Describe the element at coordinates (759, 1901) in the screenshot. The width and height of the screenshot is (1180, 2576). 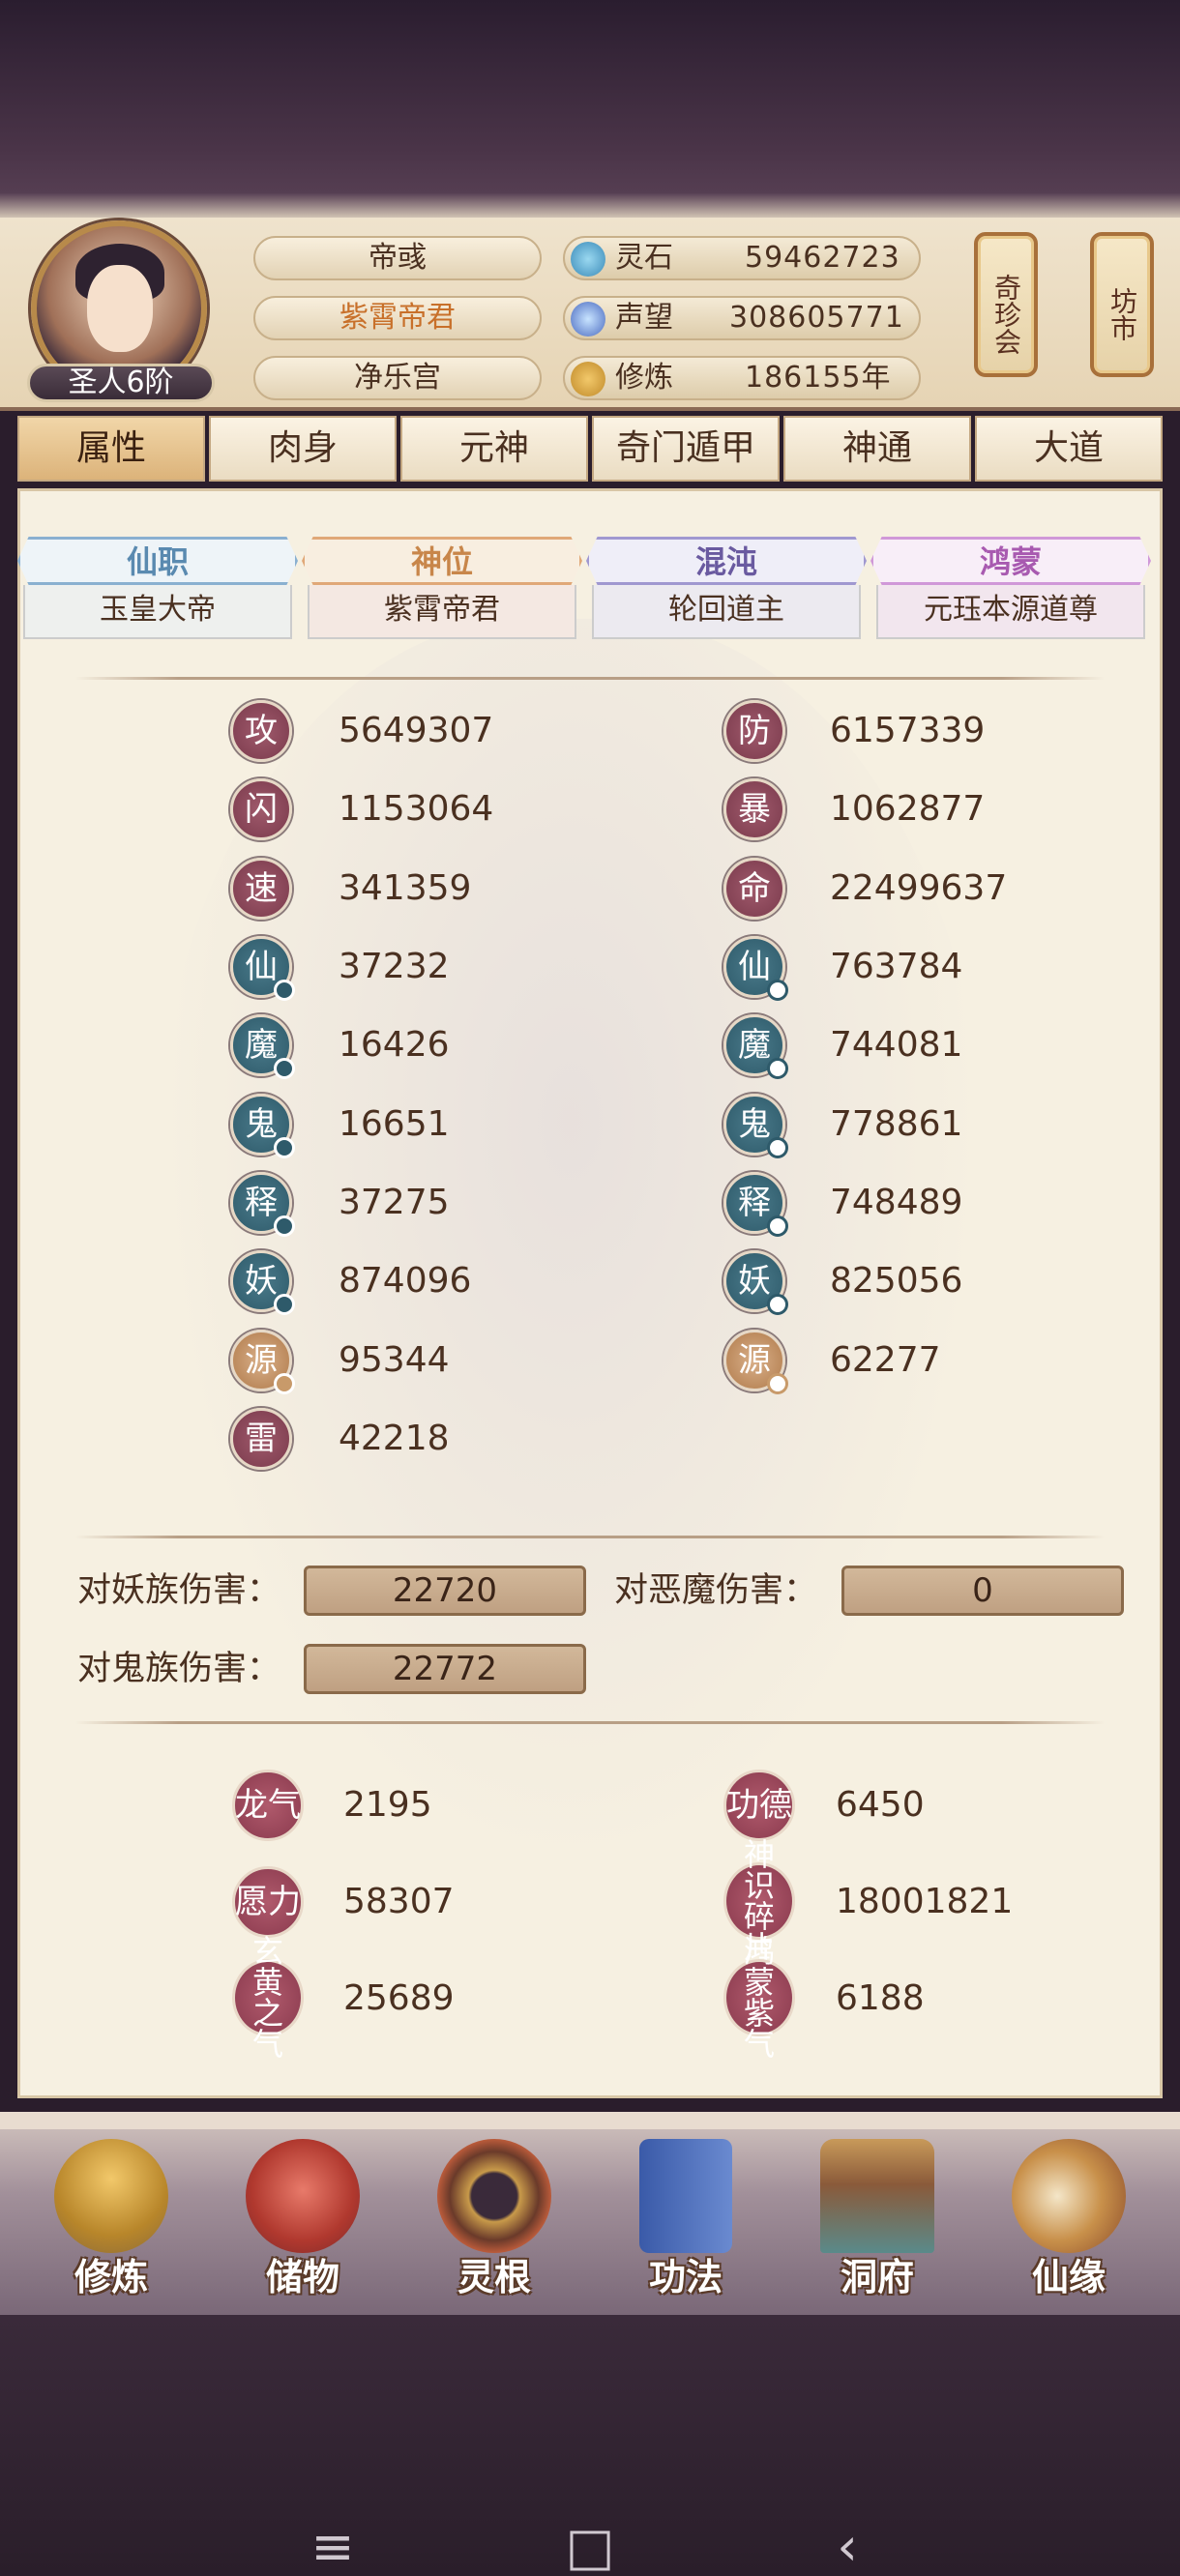
I see `soul-fragment-icon: 神识碎片` at that location.